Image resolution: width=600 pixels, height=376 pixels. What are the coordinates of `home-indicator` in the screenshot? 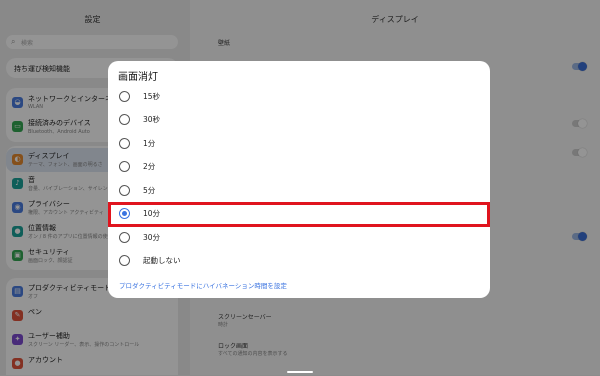 It's located at (300, 372).